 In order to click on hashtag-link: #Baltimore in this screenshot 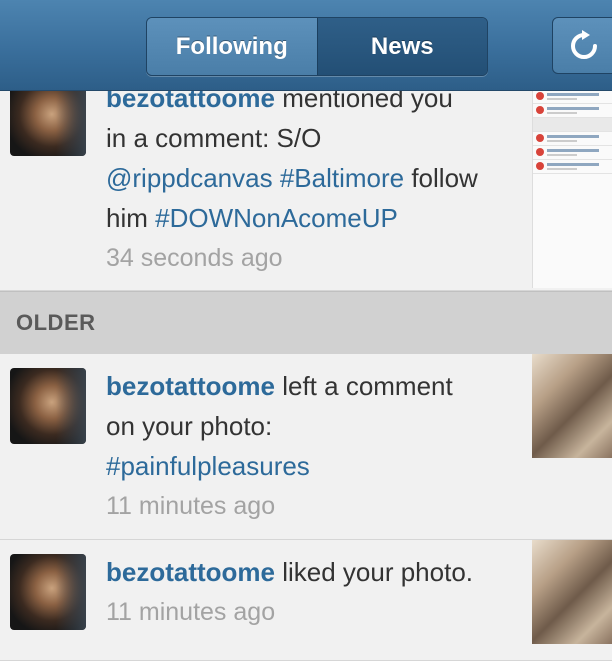, I will do `click(342, 178)`.